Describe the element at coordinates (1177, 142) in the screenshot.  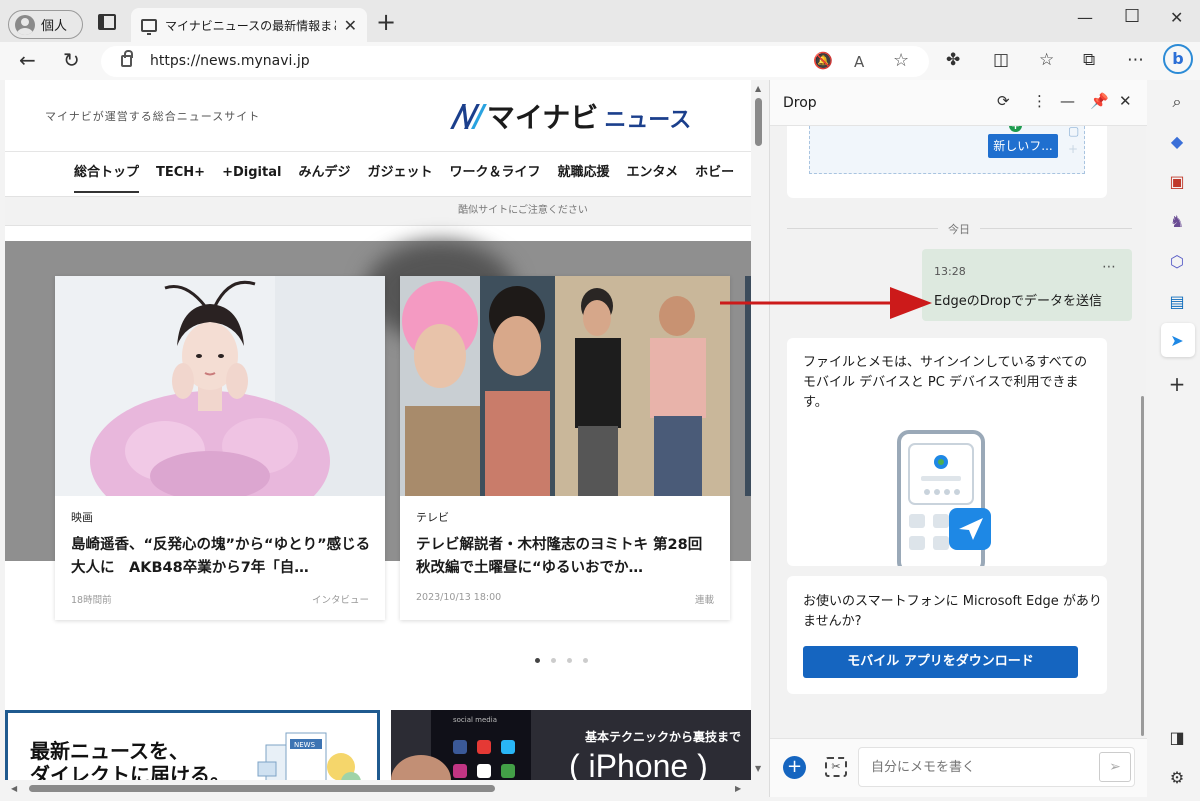
I see `tag-icon: ◆` at that location.